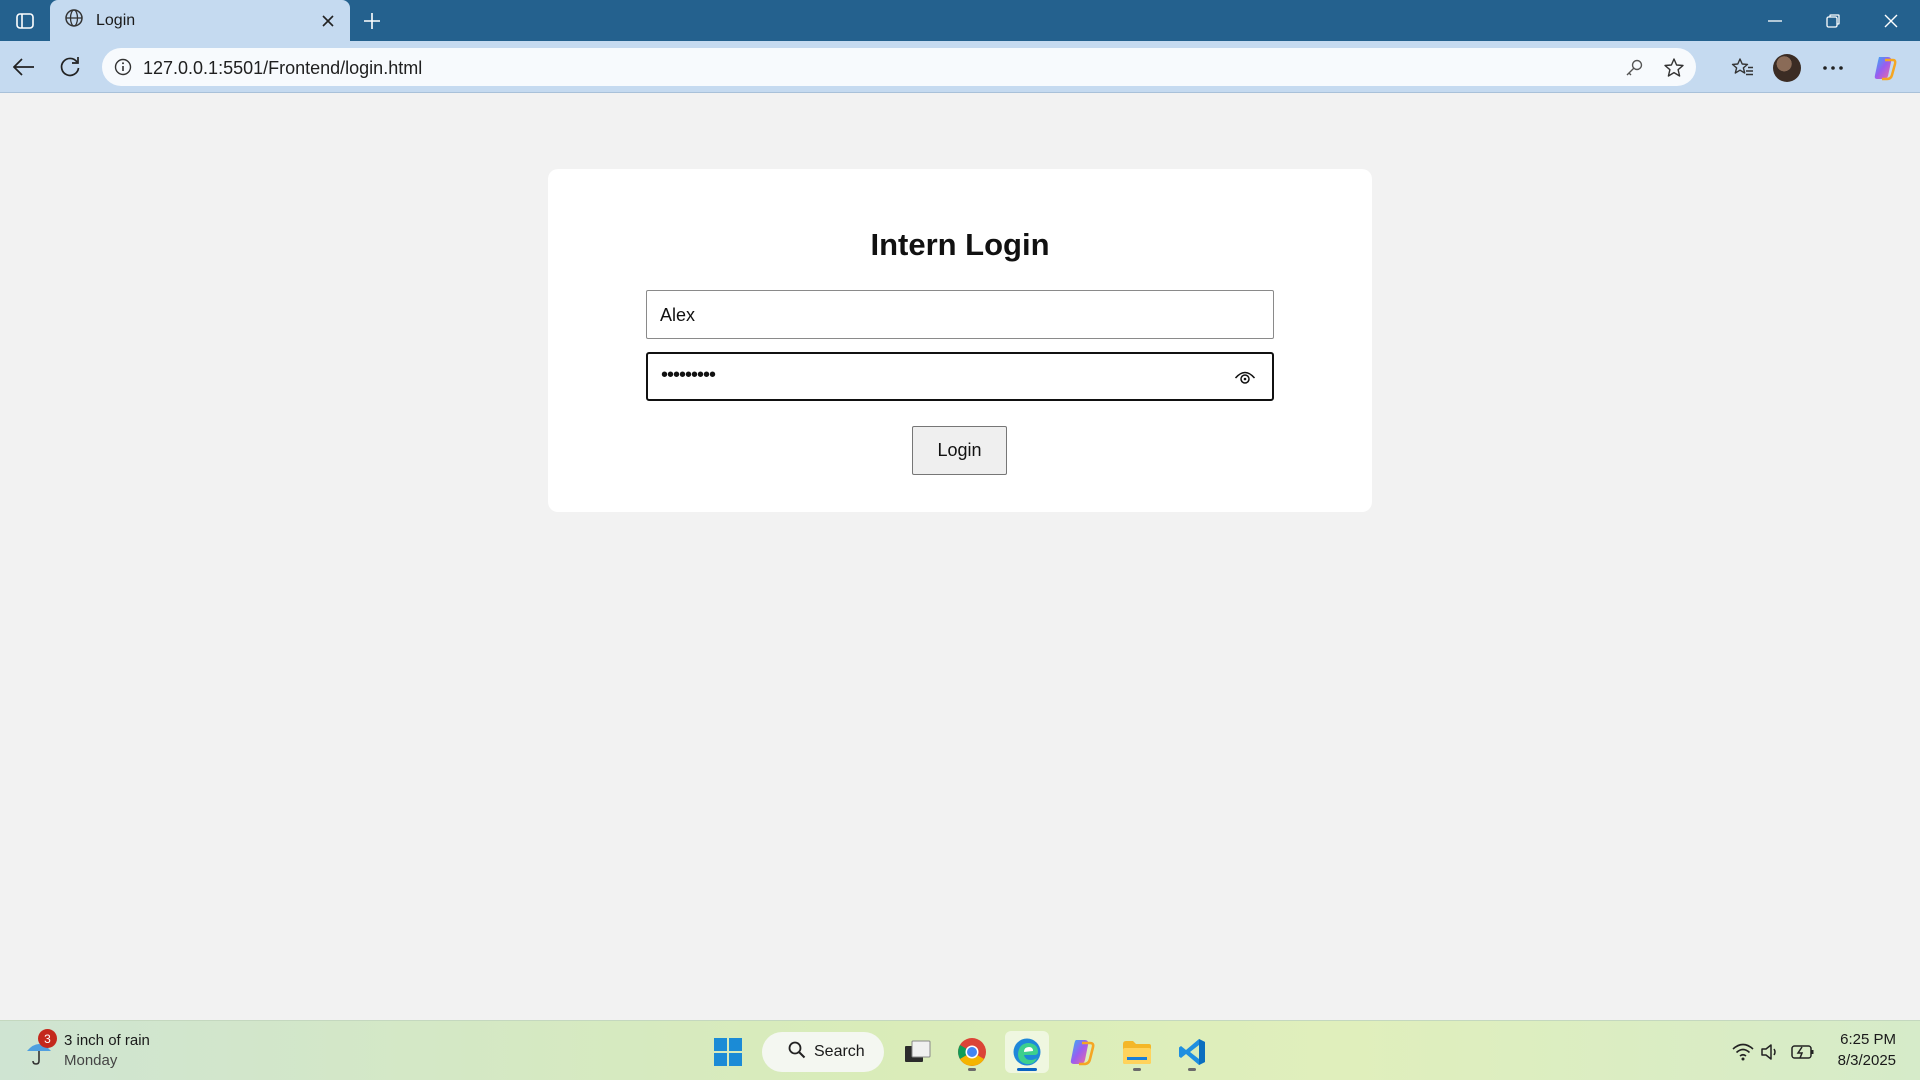 This screenshot has height=1080, width=1920. I want to click on globe-icon, so click(74, 20).